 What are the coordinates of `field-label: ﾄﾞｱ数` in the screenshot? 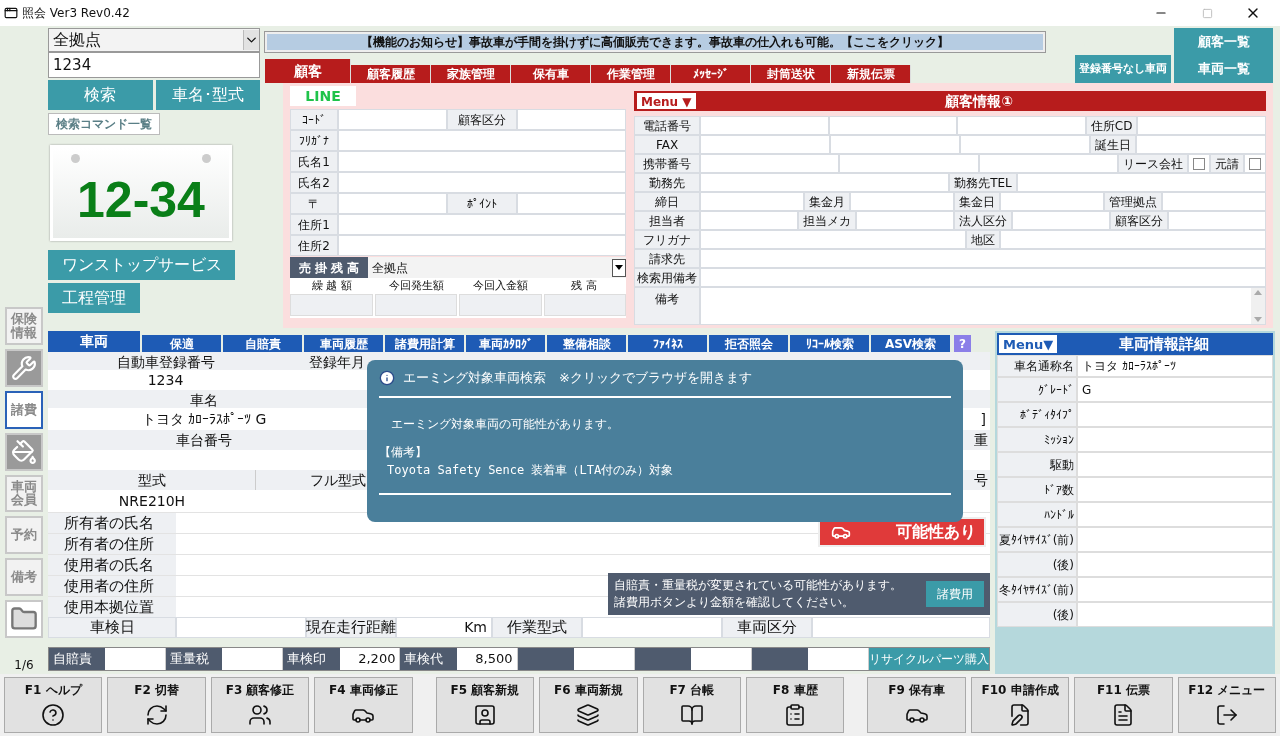 It's located at (1037, 489).